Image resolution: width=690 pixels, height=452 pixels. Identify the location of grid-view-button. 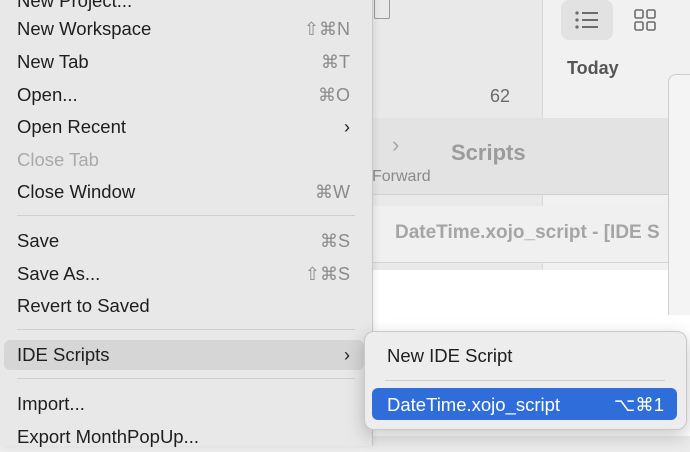
(645, 20).